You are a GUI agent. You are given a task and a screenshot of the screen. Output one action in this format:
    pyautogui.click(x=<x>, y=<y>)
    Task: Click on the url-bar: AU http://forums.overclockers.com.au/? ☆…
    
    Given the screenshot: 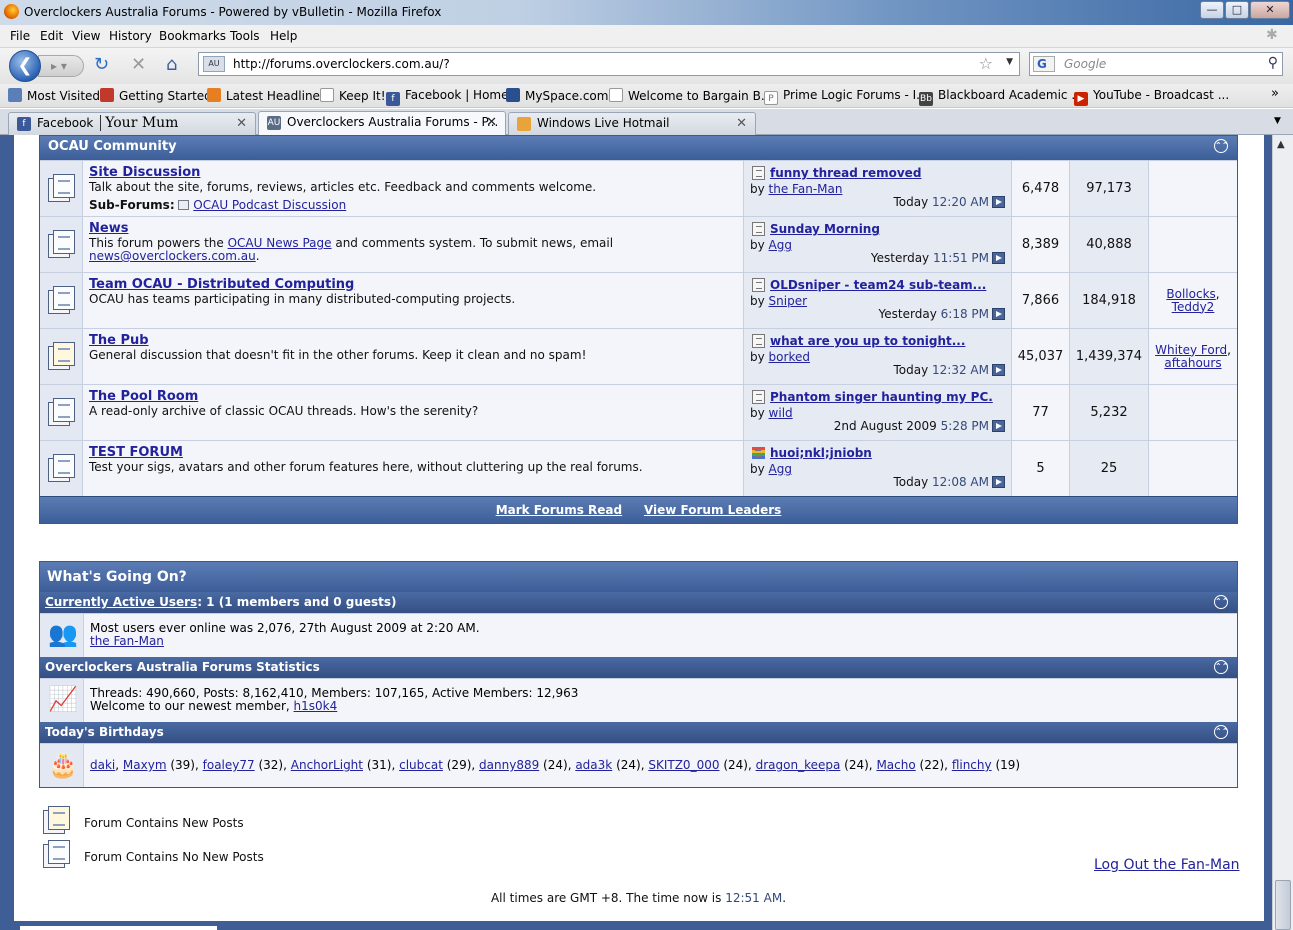 What is the action you would take?
    pyautogui.click(x=609, y=64)
    